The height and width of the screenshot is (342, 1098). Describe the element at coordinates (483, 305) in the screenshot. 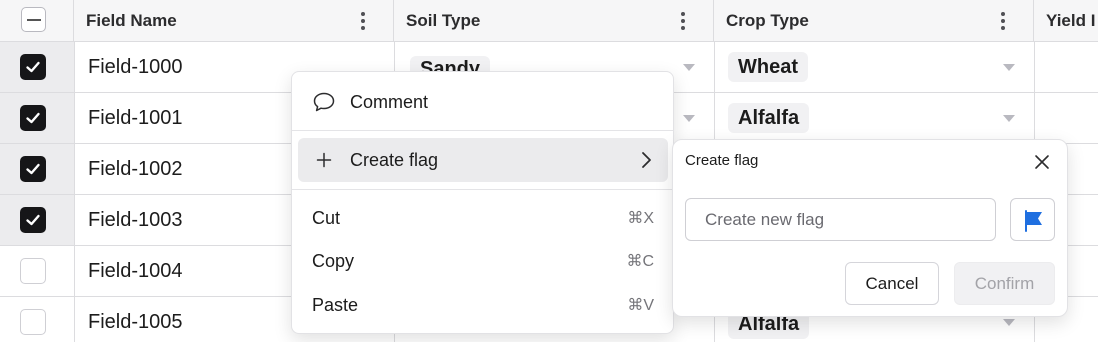

I see `menu-item-paste: Paste ⌘V` at that location.